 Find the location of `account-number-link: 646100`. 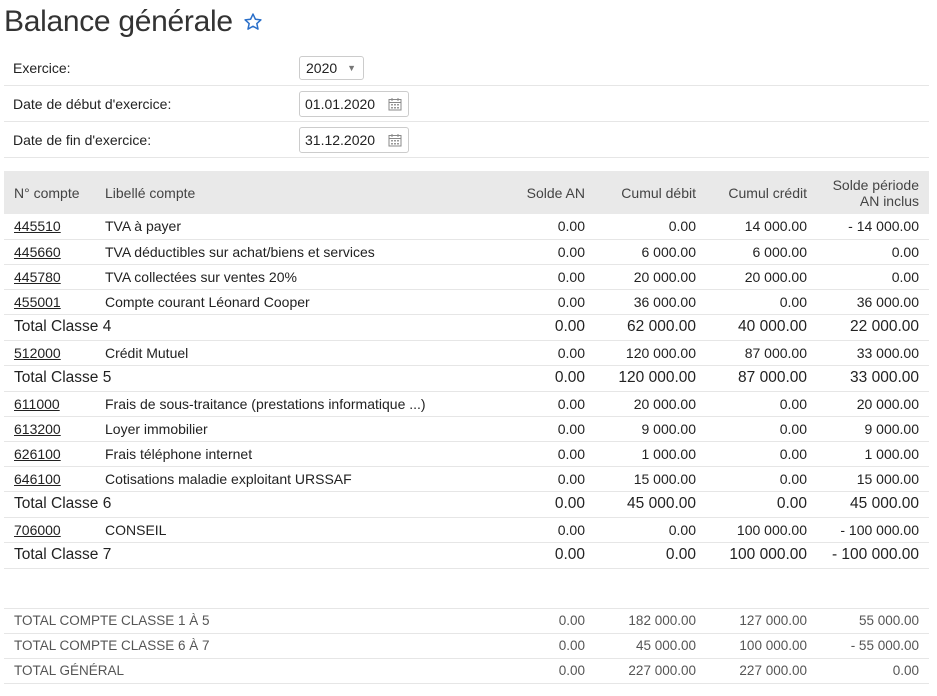

account-number-link: 646100 is located at coordinates (37, 479).